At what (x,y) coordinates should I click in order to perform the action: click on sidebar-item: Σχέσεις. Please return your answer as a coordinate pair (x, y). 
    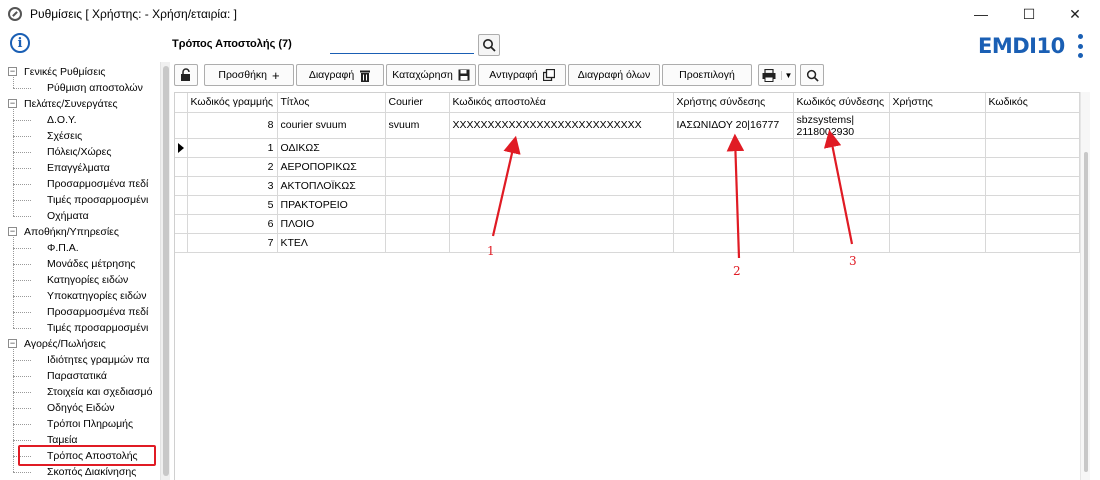
    Looking at the image, I should click on (64, 136).